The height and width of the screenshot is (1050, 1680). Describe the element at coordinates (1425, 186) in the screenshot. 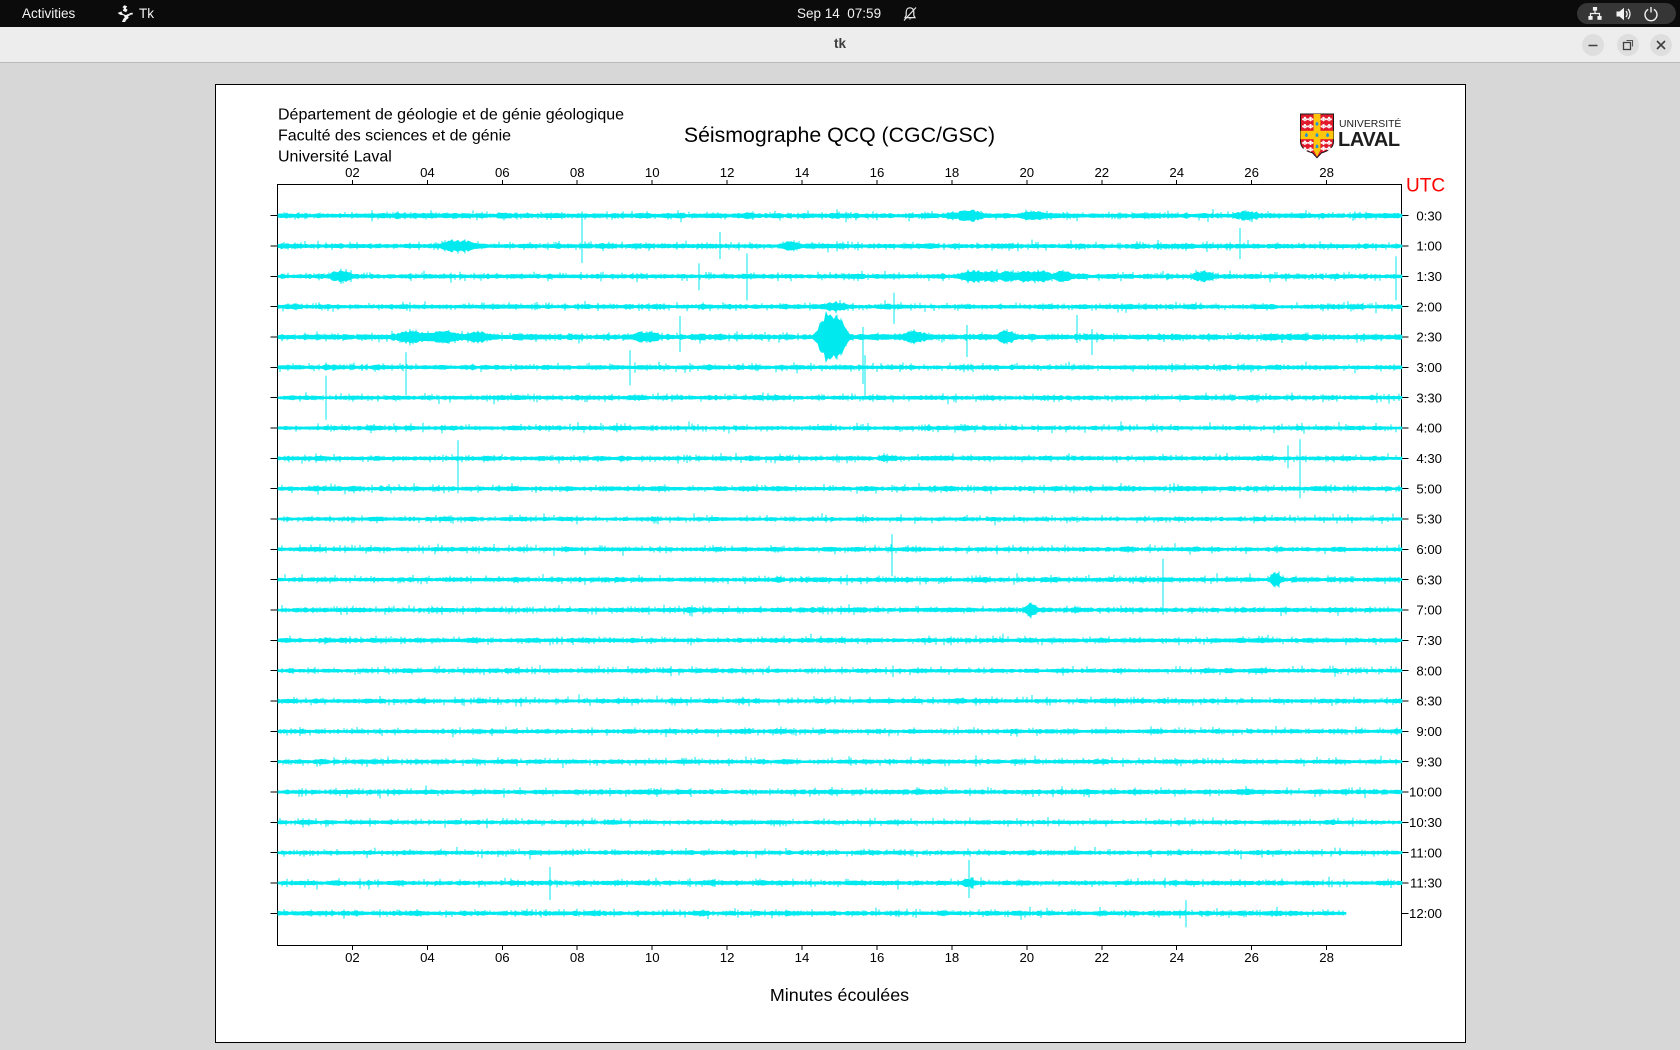

I see `svg-text: UTC` at that location.